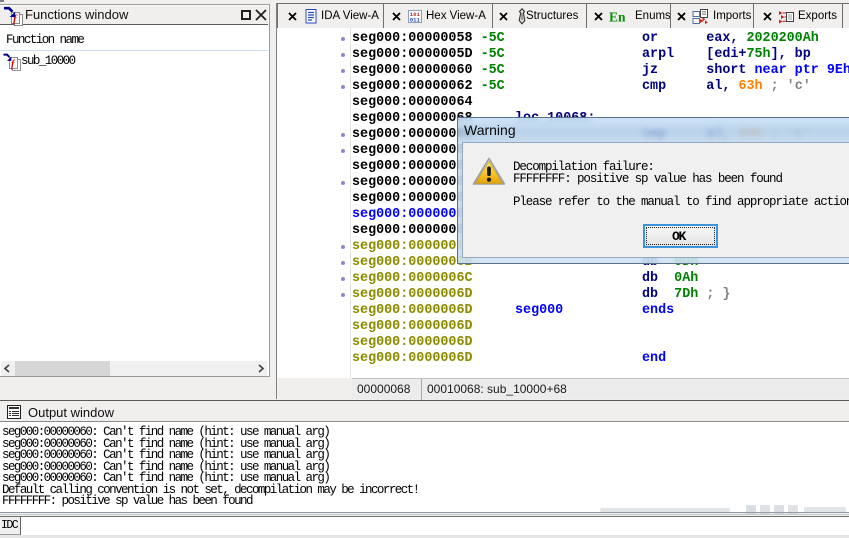 The image size is (849, 538). I want to click on svg-text: 011, so click(415, 20).